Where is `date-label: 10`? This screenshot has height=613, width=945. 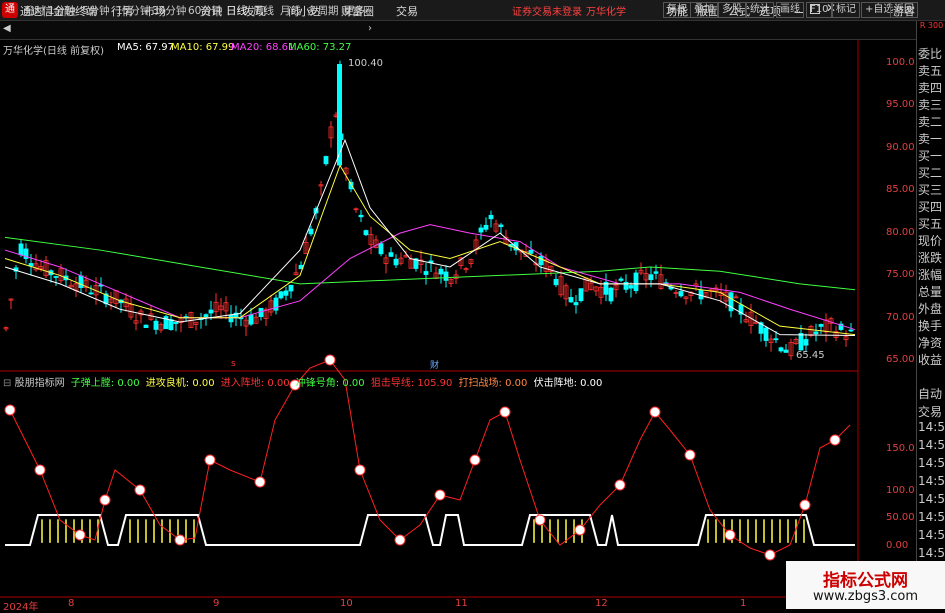 date-label: 10 is located at coordinates (346, 603).